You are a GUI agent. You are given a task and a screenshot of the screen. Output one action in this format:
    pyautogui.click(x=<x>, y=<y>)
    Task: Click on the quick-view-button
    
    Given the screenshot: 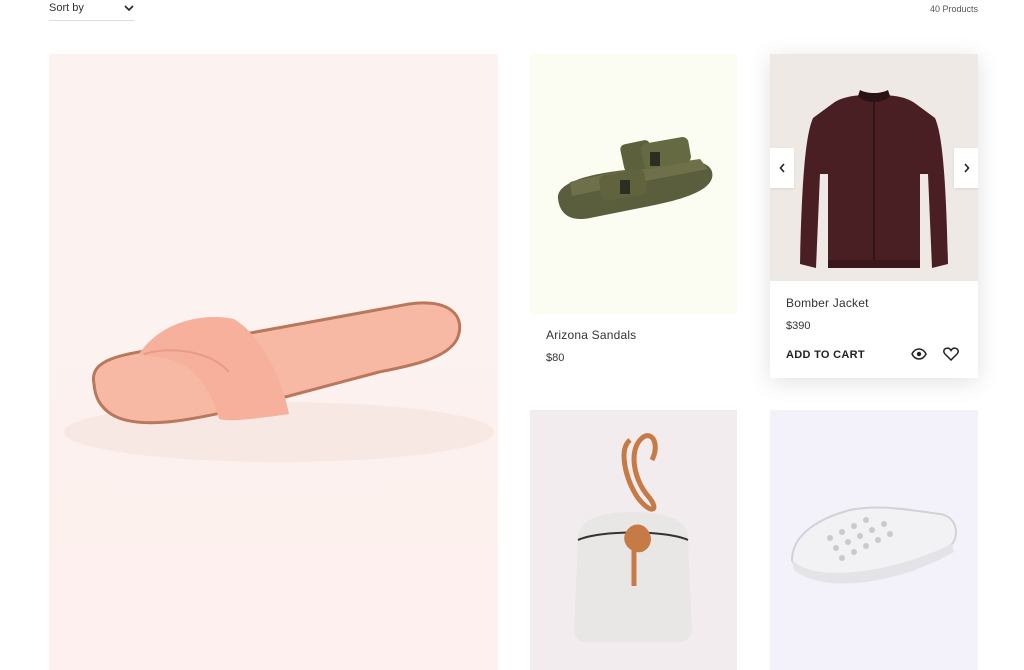 What is the action you would take?
    pyautogui.click(x=919, y=356)
    